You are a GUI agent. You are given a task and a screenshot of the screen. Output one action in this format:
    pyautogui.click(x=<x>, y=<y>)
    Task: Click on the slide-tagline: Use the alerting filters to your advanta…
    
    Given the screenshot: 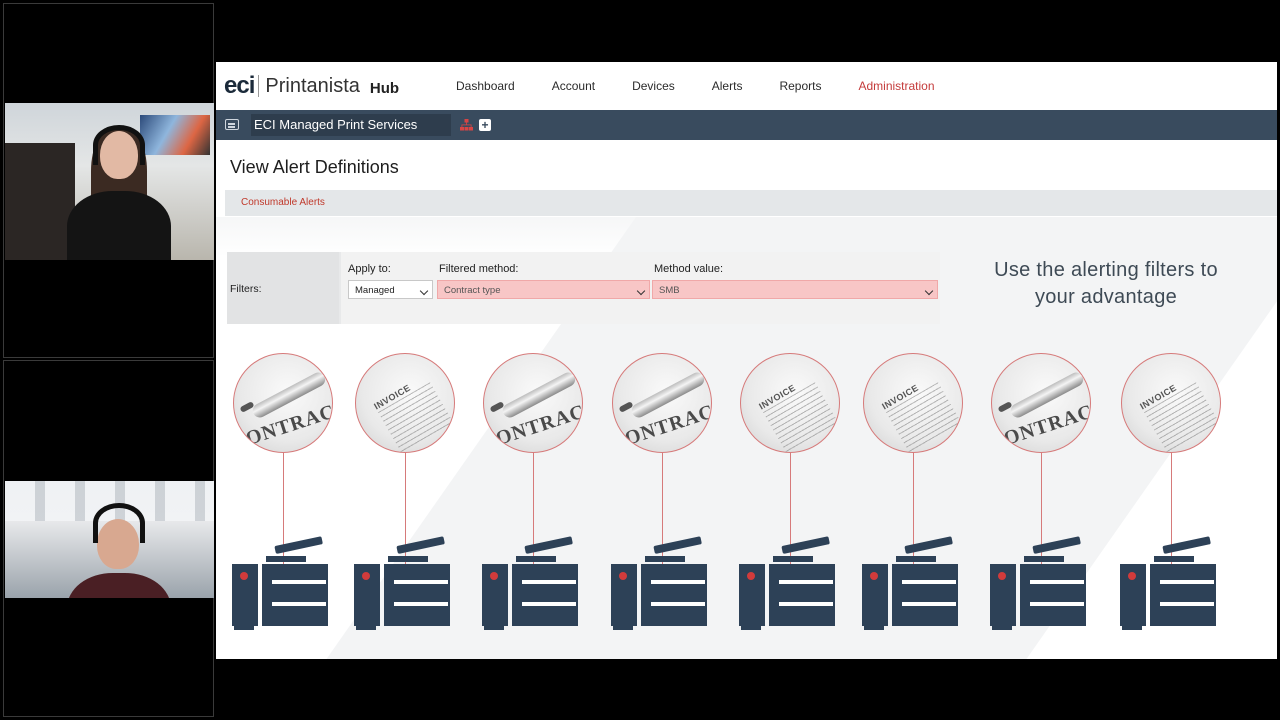 What is the action you would take?
    pyautogui.click(x=1106, y=284)
    